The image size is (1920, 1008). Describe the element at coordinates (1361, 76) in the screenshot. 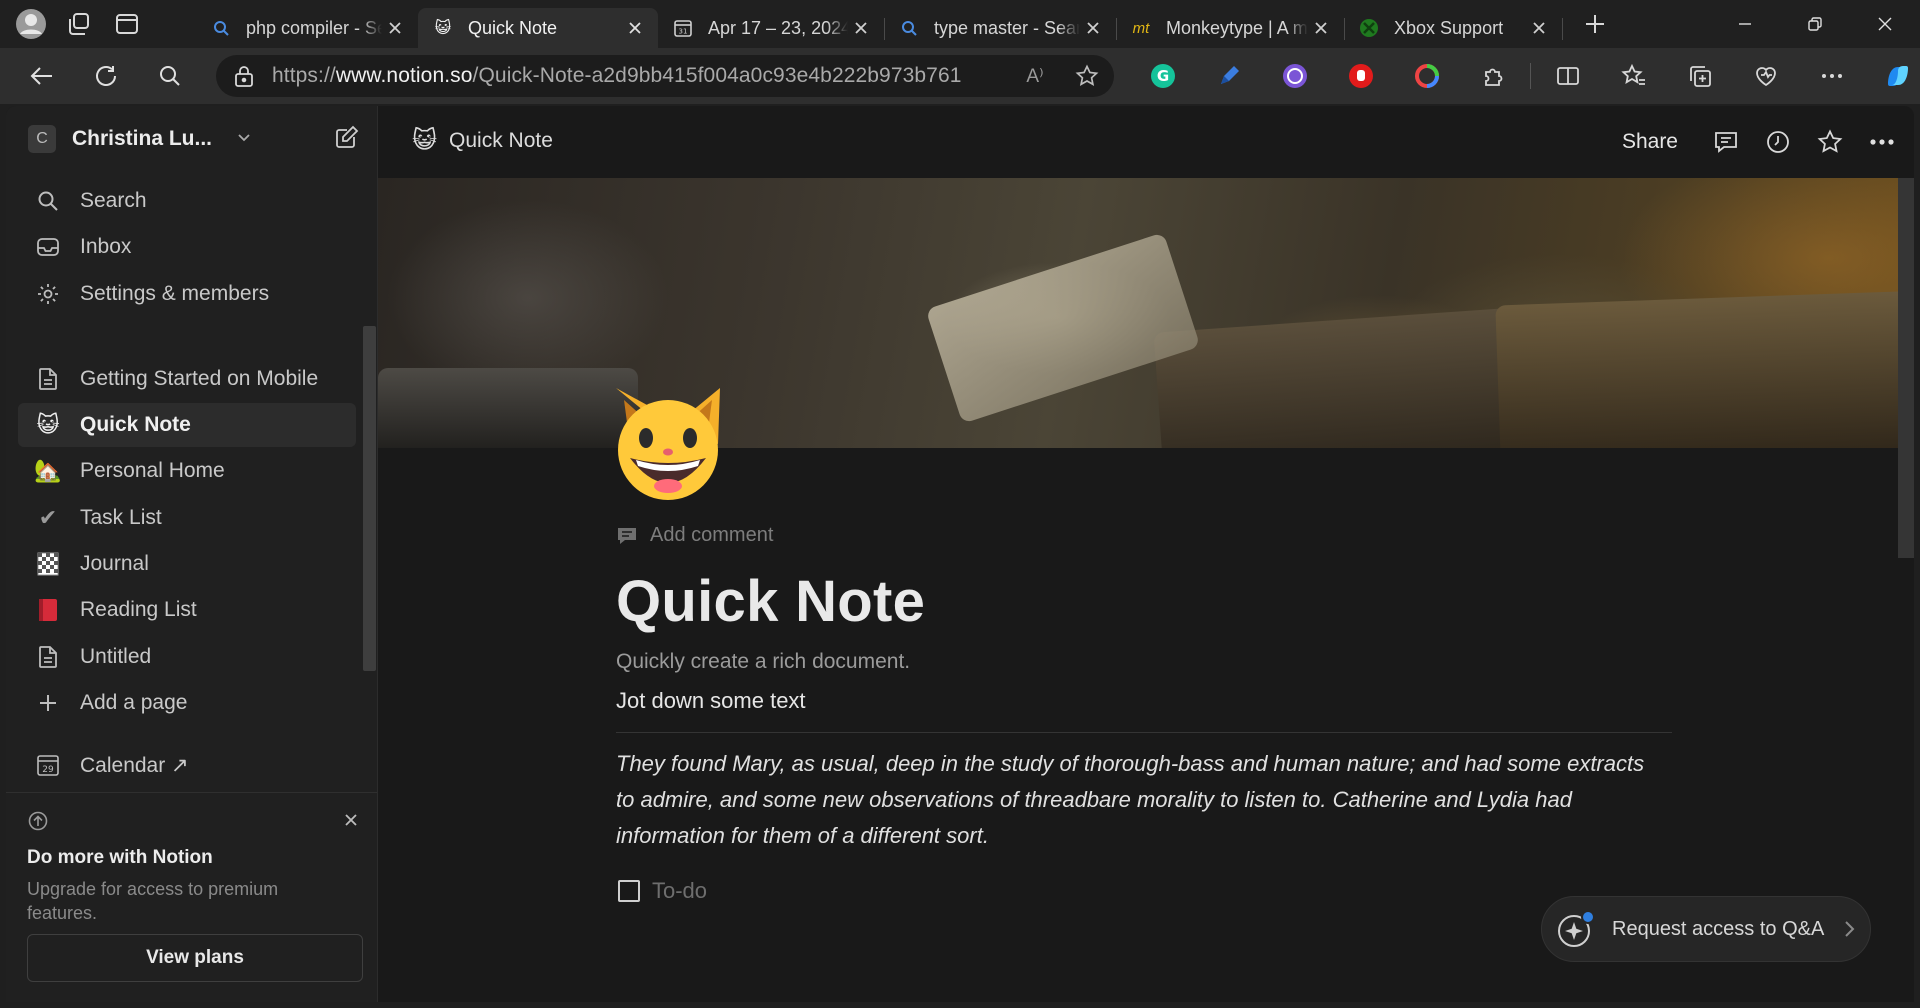

I see `stop-hand-icon` at that location.